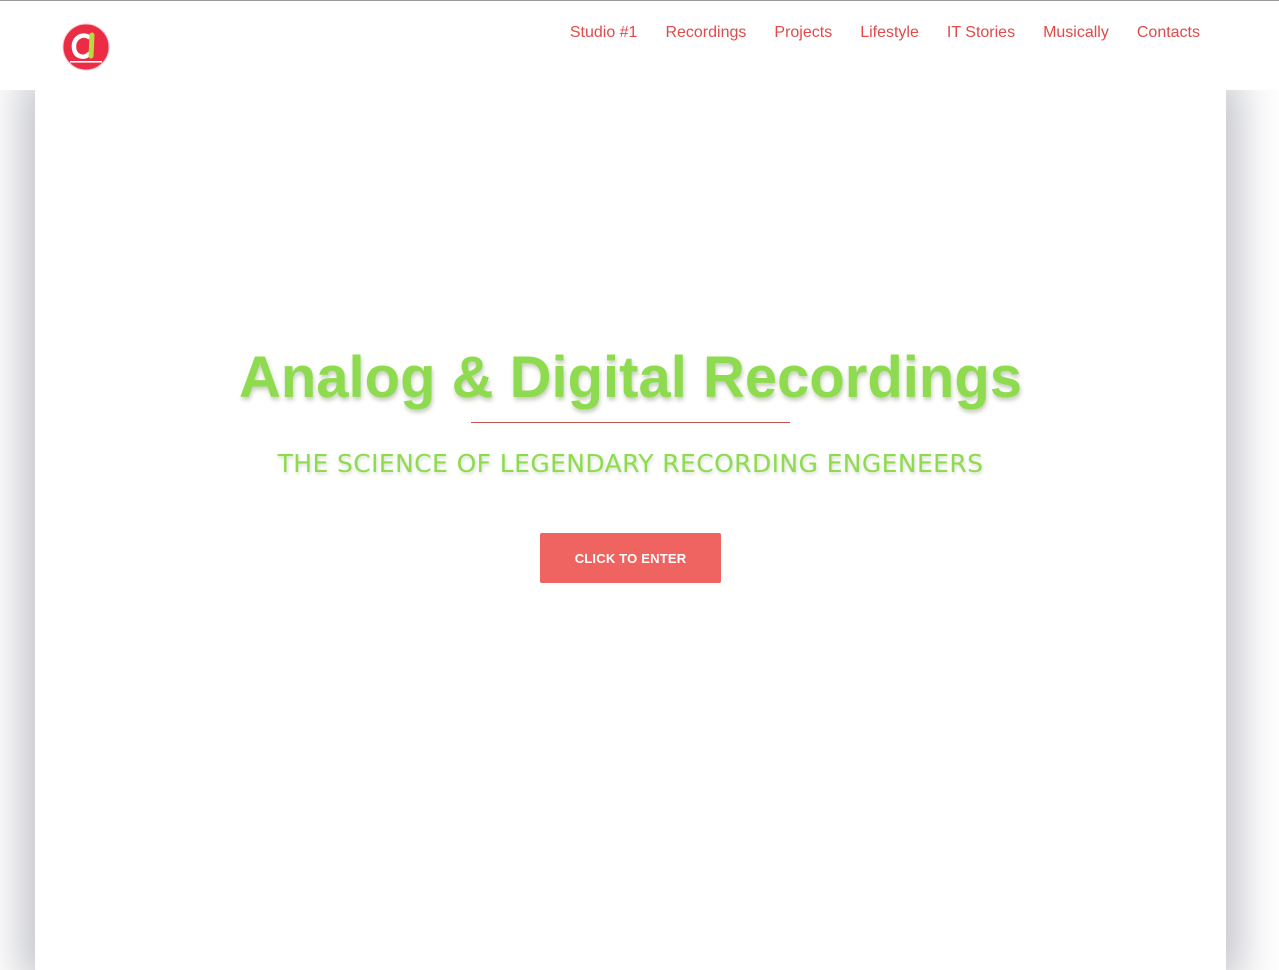 The height and width of the screenshot is (970, 1279). I want to click on site-logo, so click(86, 47).